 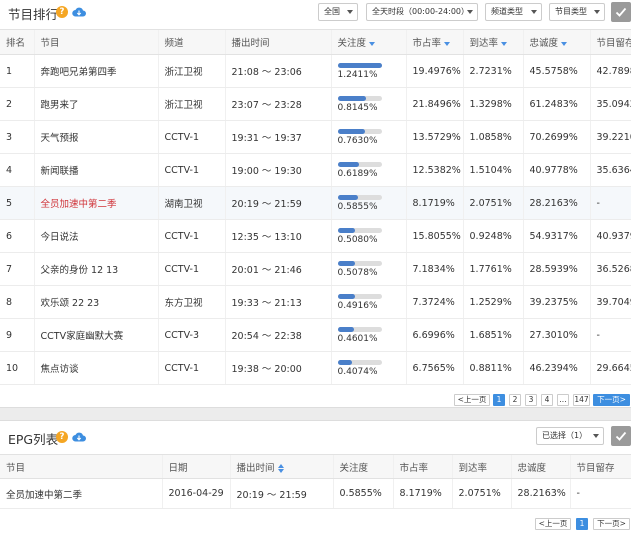 What do you see at coordinates (95, 236) in the screenshot?
I see `cell-program: 今日说法` at bounding box center [95, 236].